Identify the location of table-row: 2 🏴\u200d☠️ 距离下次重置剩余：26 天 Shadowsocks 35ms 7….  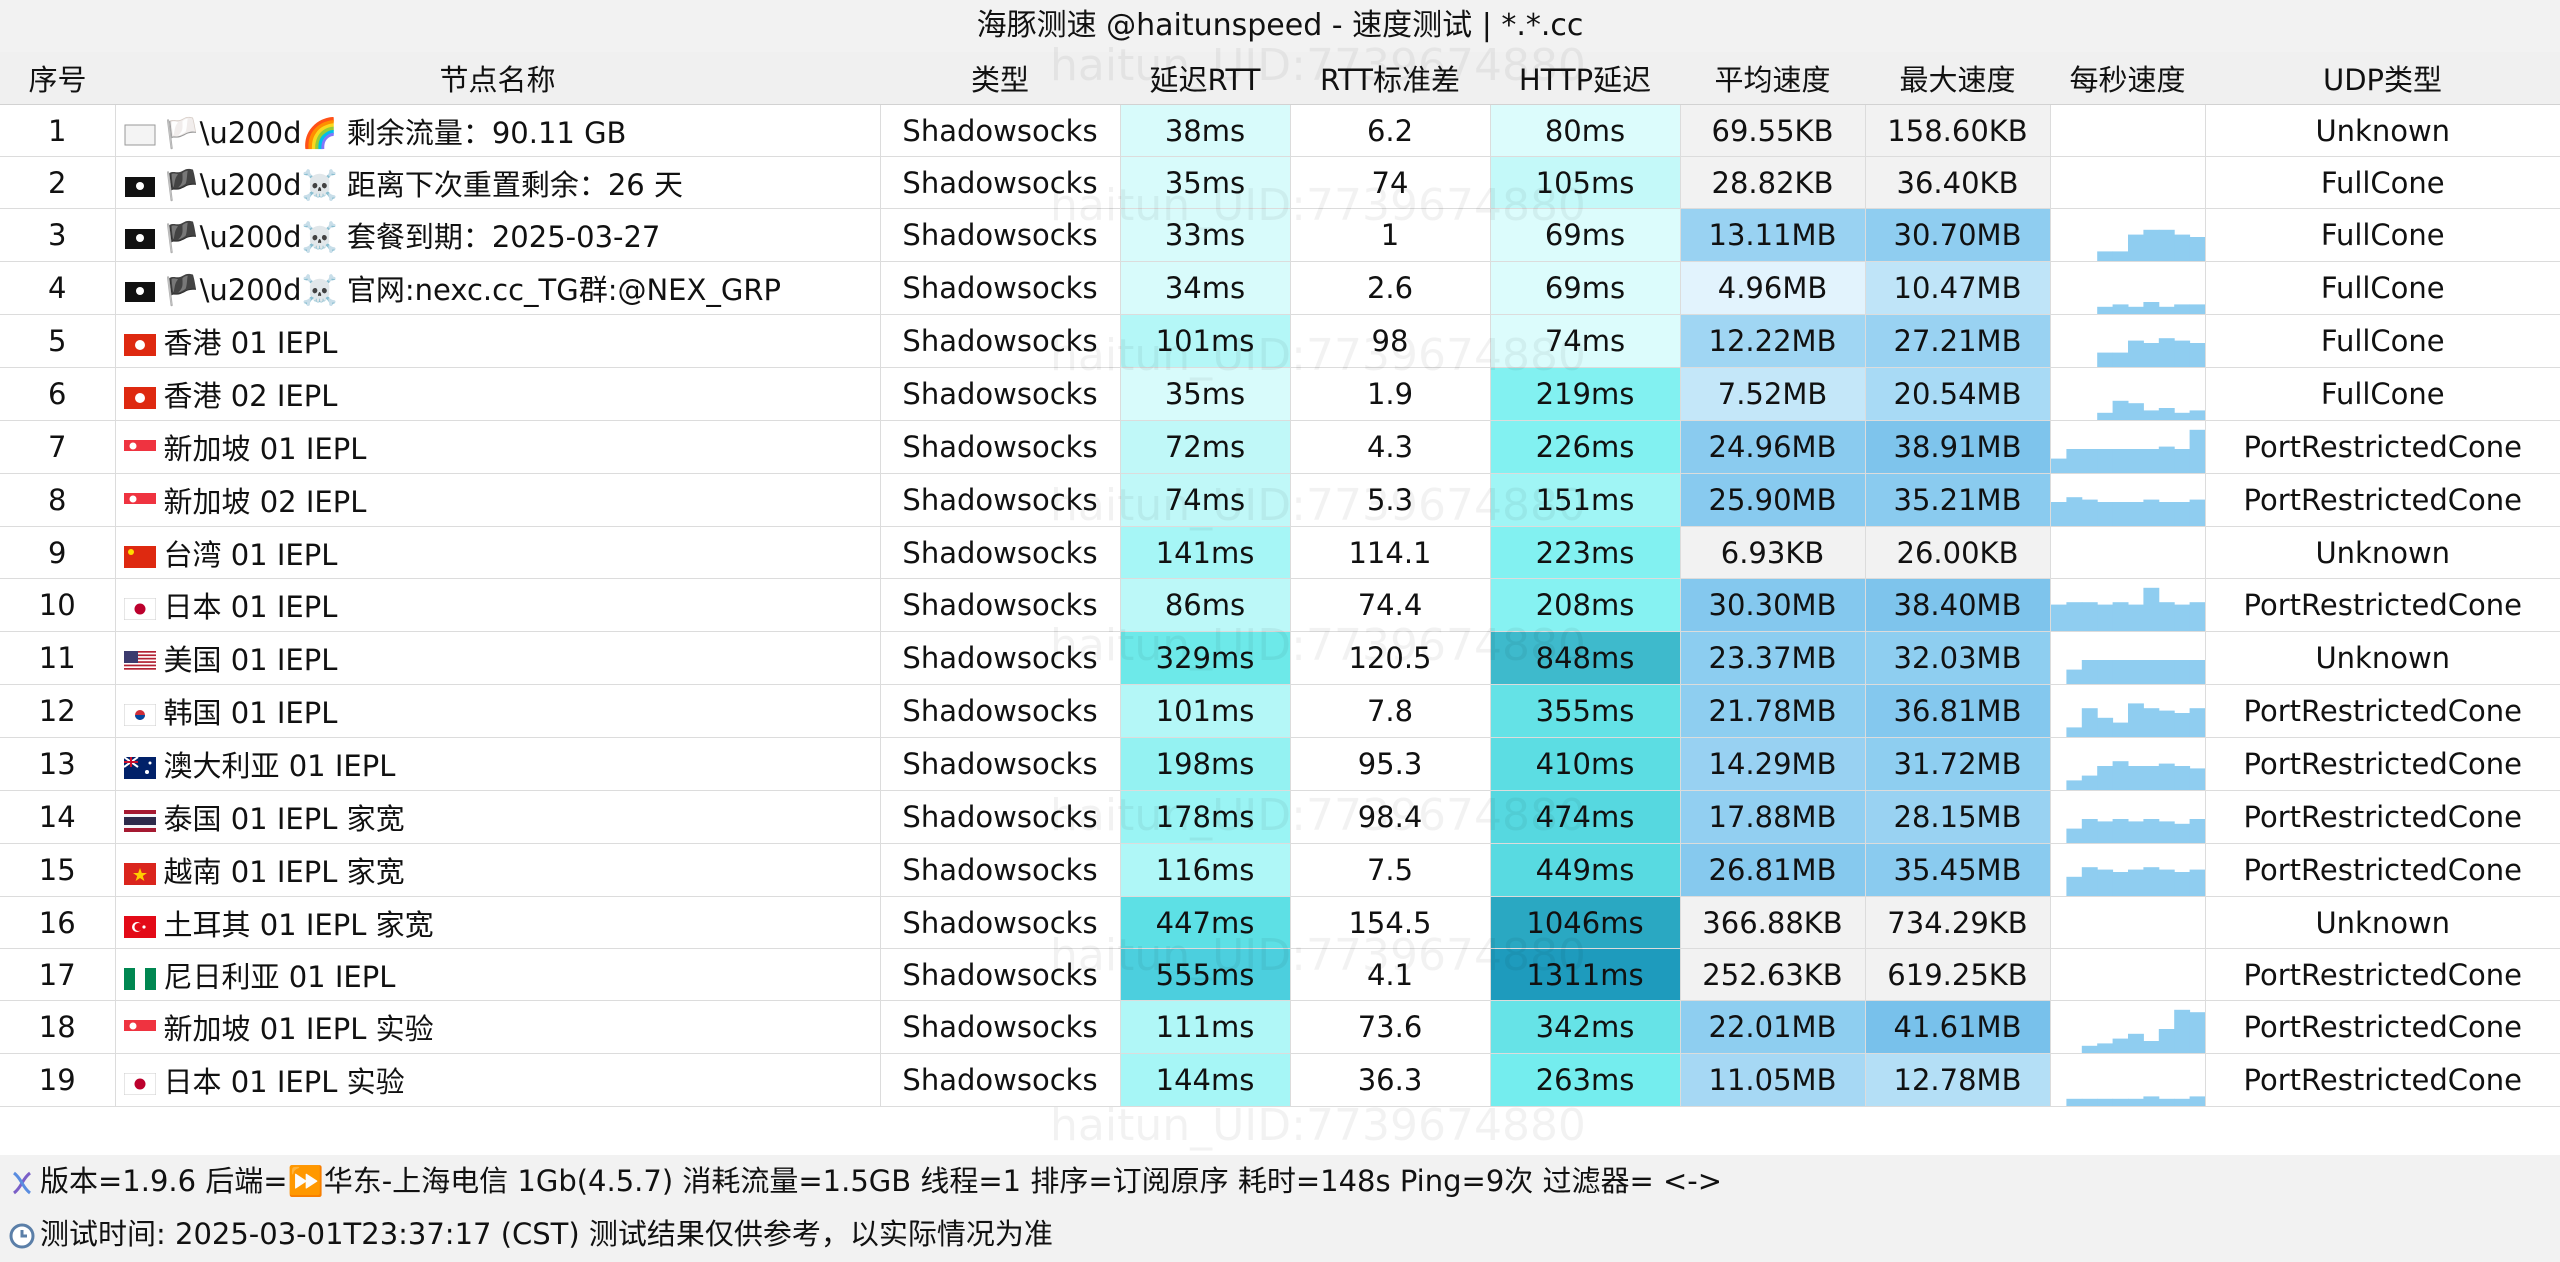
(1280, 182).